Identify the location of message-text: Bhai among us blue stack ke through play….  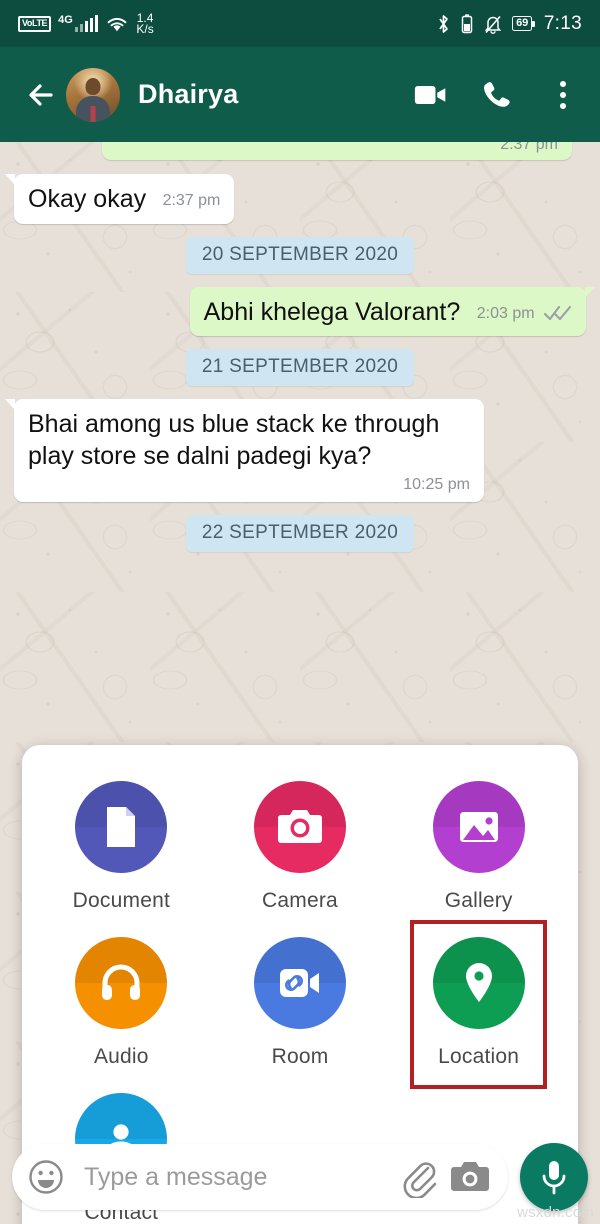
(234, 440).